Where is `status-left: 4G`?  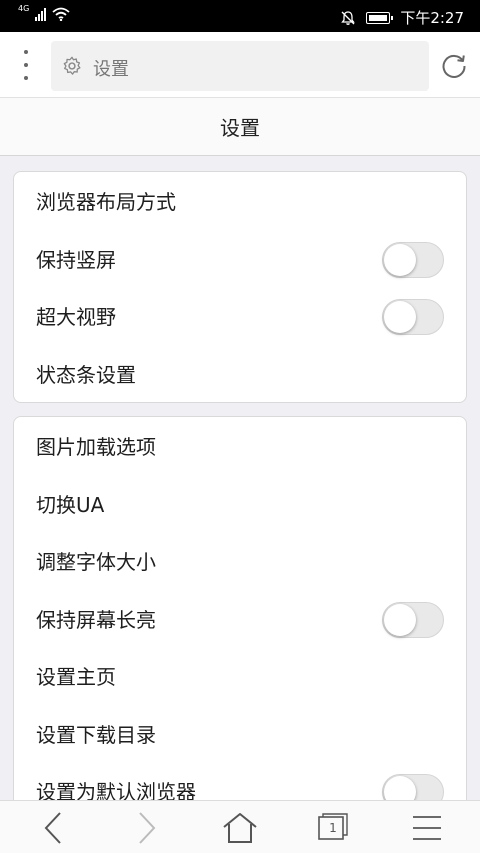 status-left: 4G is located at coordinates (44, 12).